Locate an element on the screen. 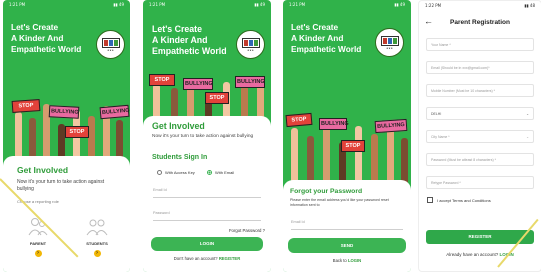 The image size is (541, 272). terms-row: I accept Terms and Conditions is located at coordinates (459, 200).